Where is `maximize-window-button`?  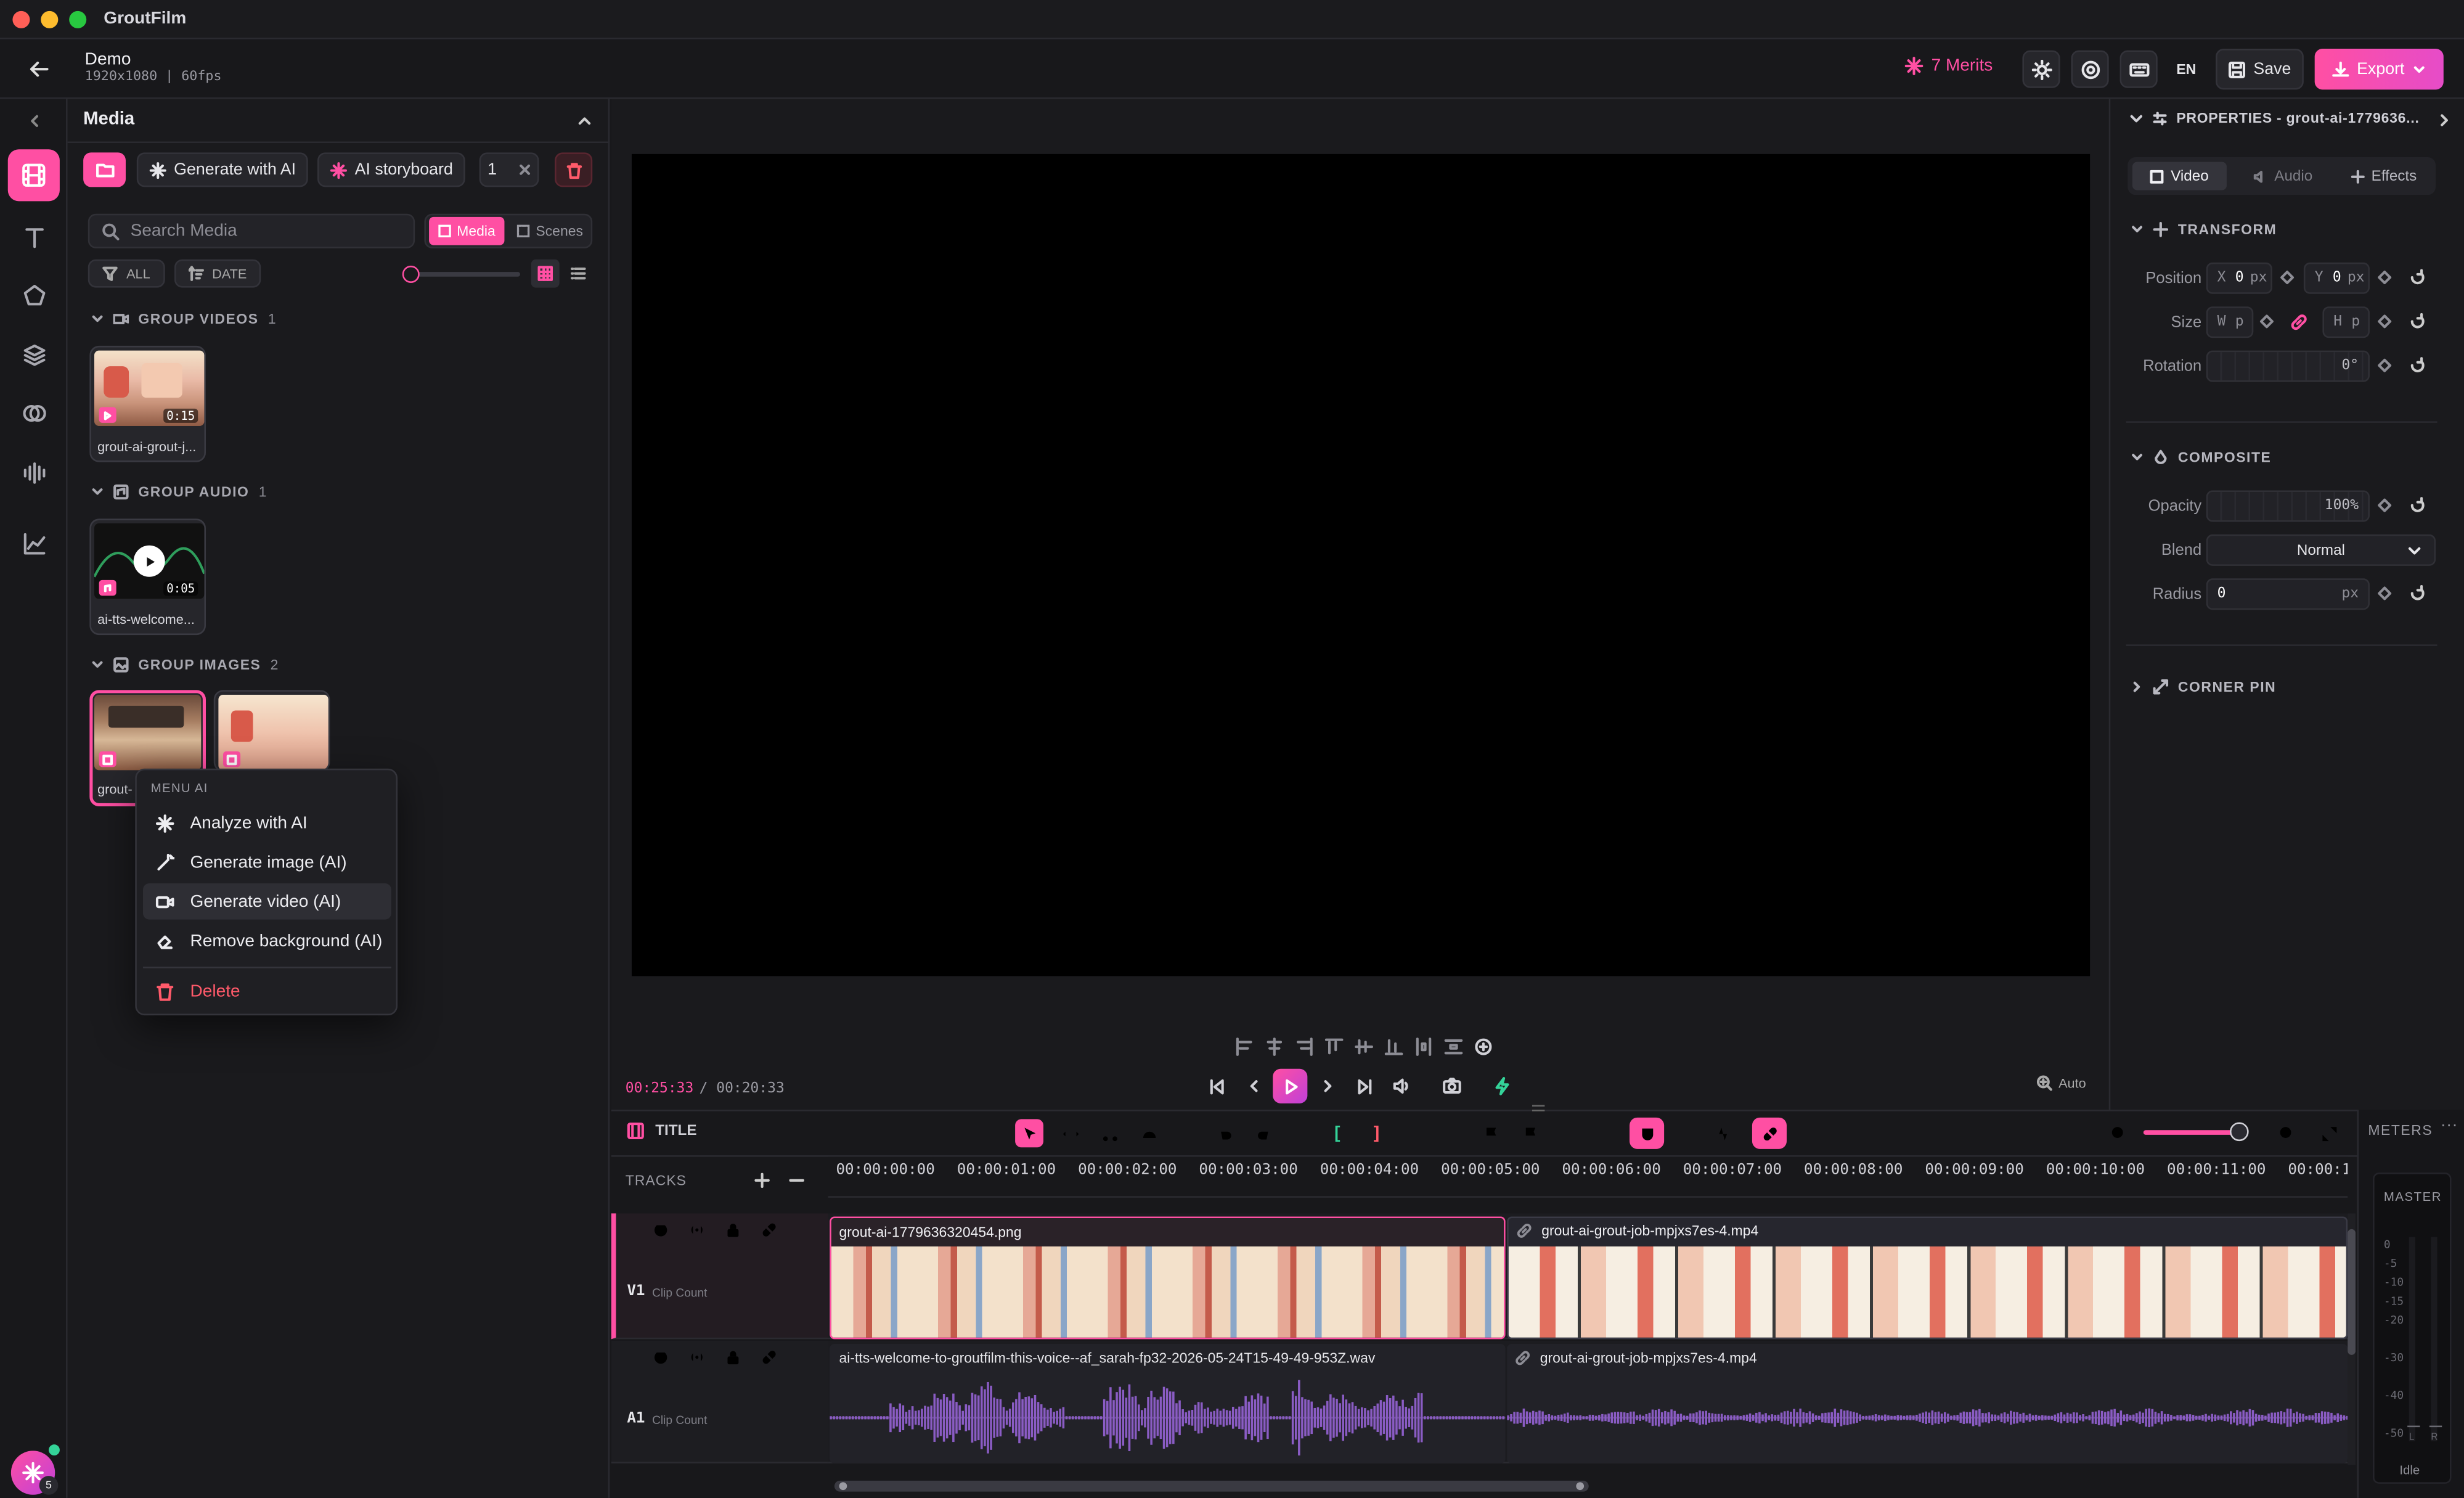 maximize-window-button is located at coordinates (78, 19).